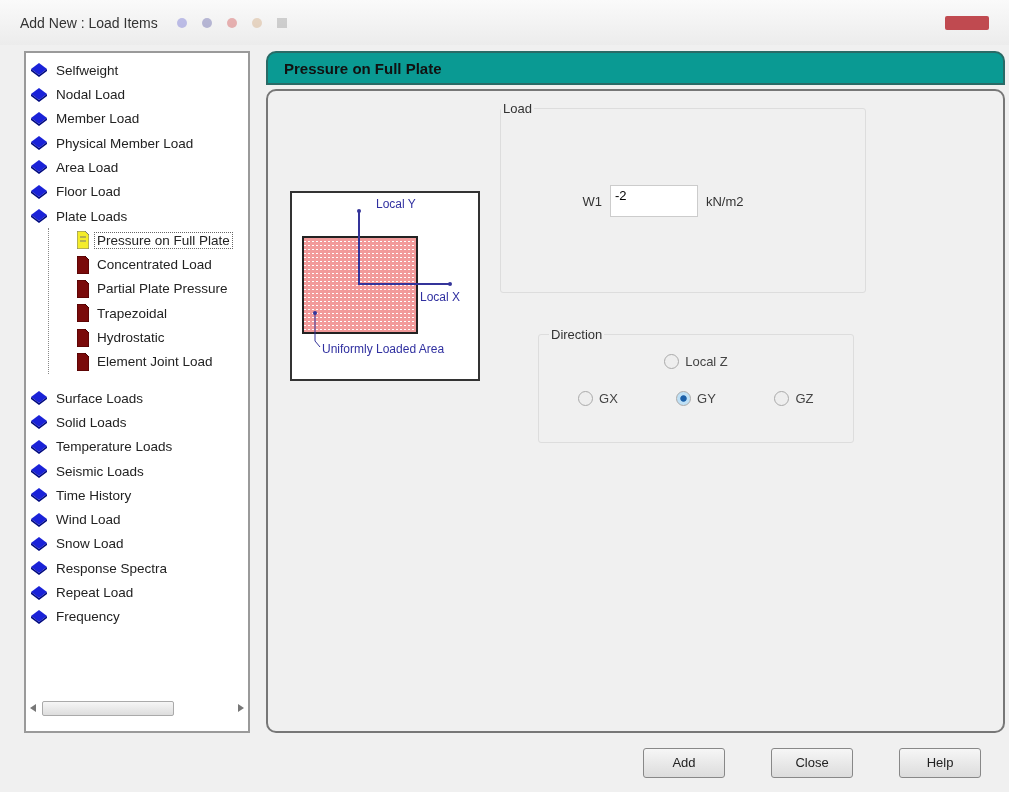 This screenshot has width=1009, height=792. Describe the element at coordinates (139, 568) in the screenshot. I see `tree-item: Response Spectra` at that location.